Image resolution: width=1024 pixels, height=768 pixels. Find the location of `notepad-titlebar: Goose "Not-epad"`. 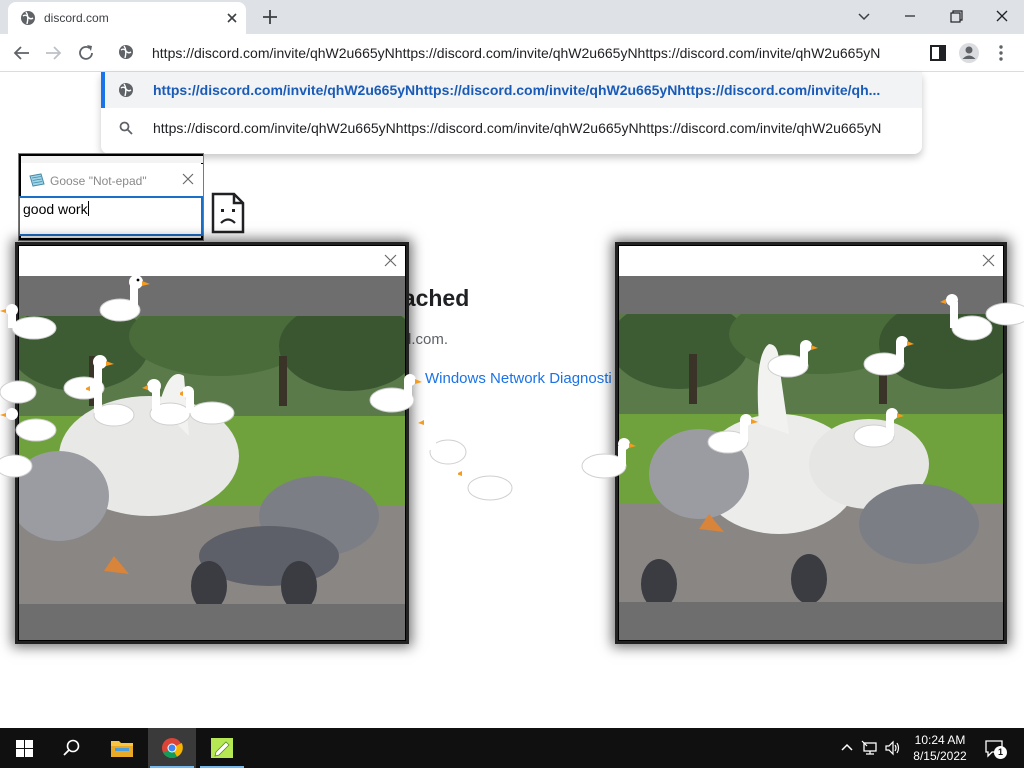

notepad-titlebar: Goose "Not-epad" is located at coordinates (112, 180).